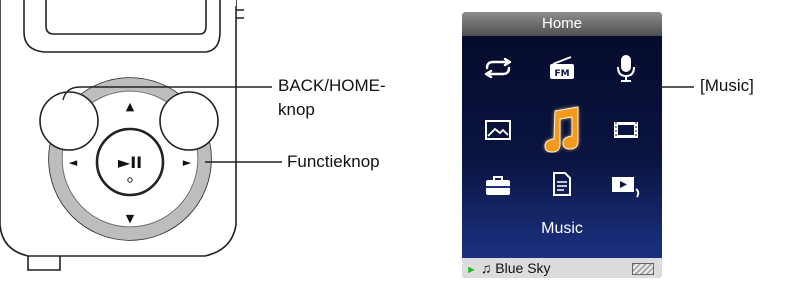 This screenshot has height=281, width=788. What do you see at coordinates (187, 162) in the screenshot?
I see `right-arrow-glyph: ►` at bounding box center [187, 162].